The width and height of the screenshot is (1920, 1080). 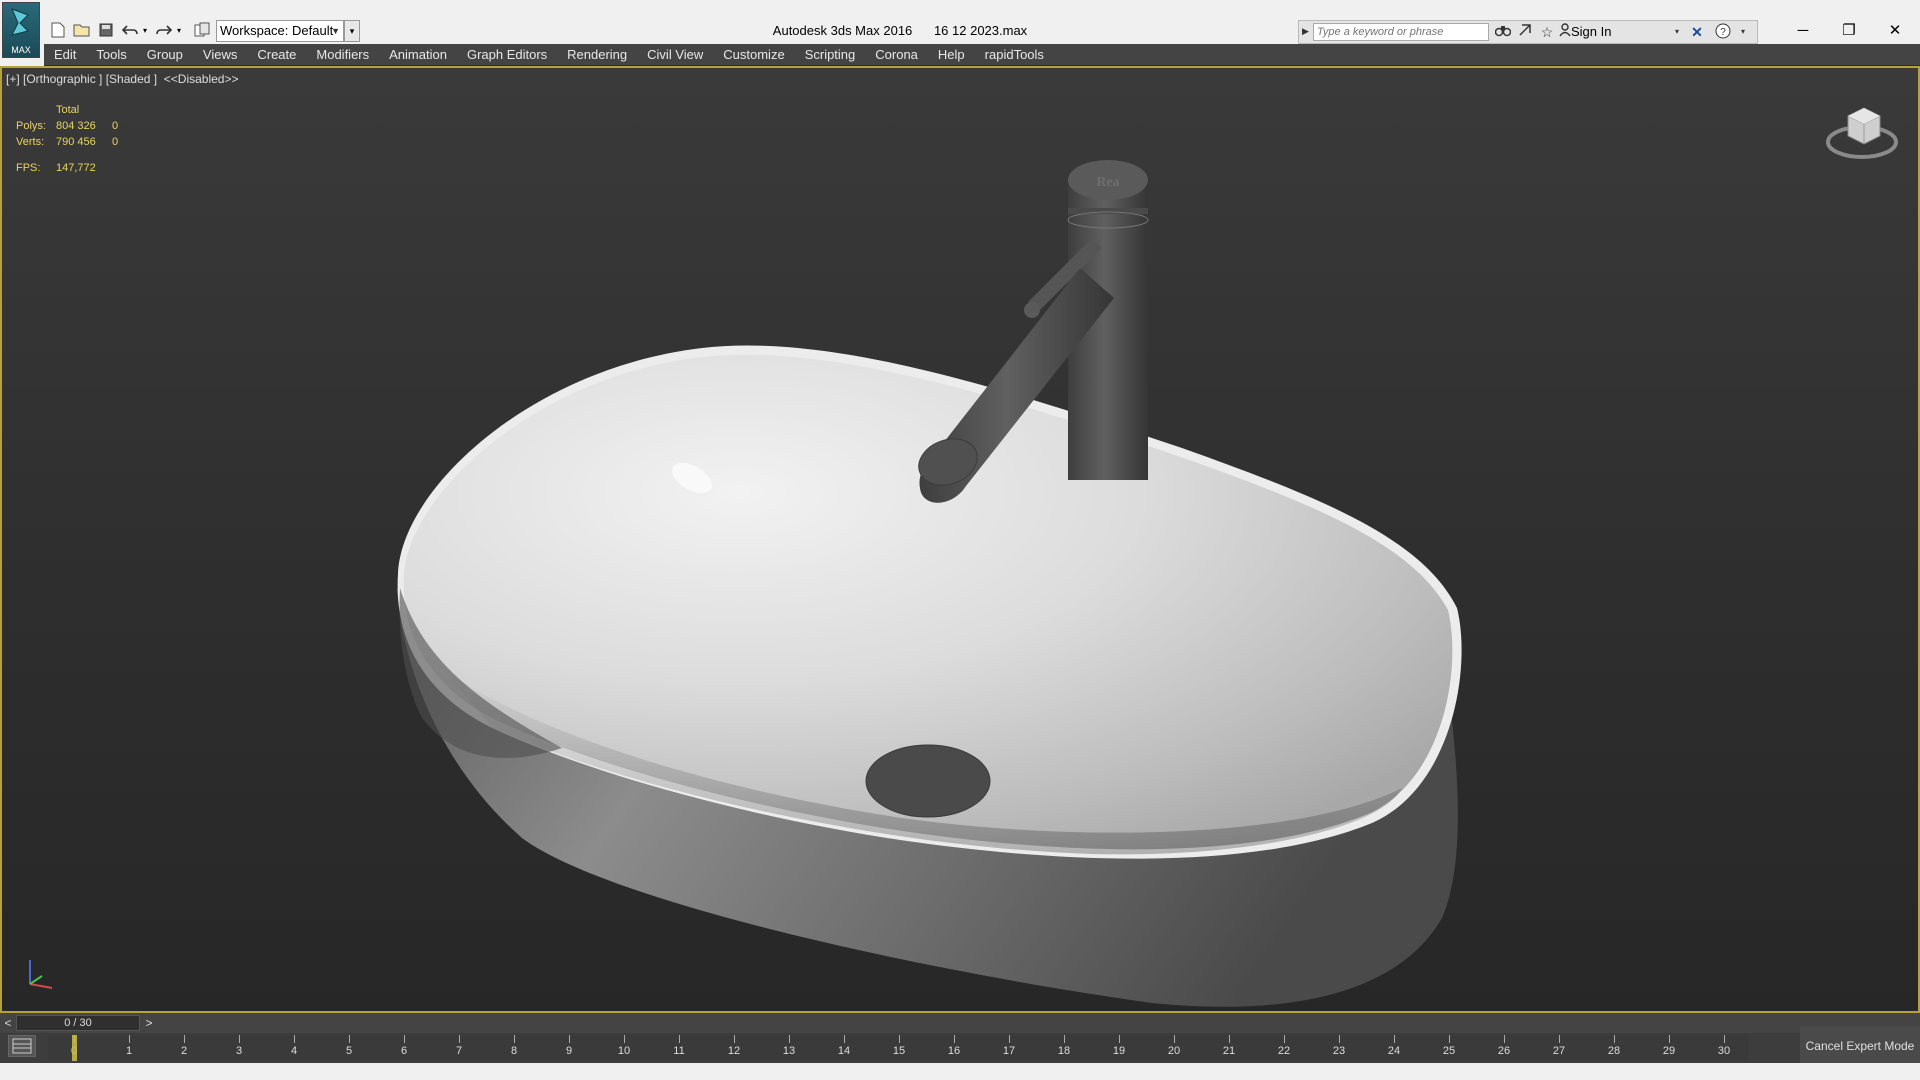 What do you see at coordinates (352, 31) in the screenshot?
I see `customize-qat-button: ▾` at bounding box center [352, 31].